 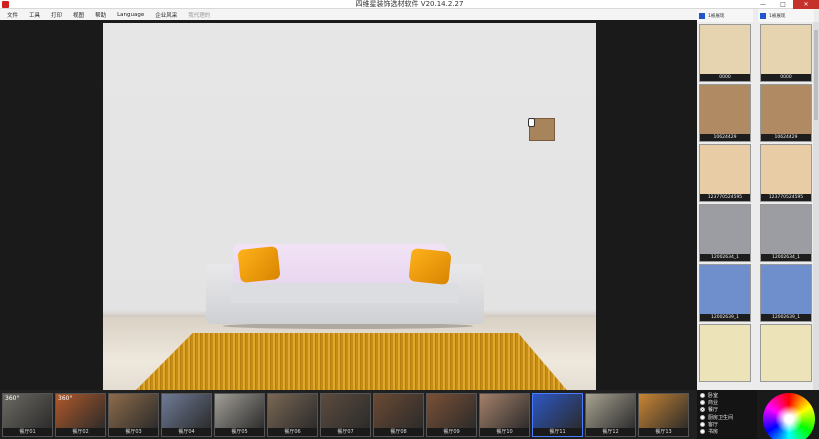 I want to click on menu-tools: 工具, so click(x=34, y=15).